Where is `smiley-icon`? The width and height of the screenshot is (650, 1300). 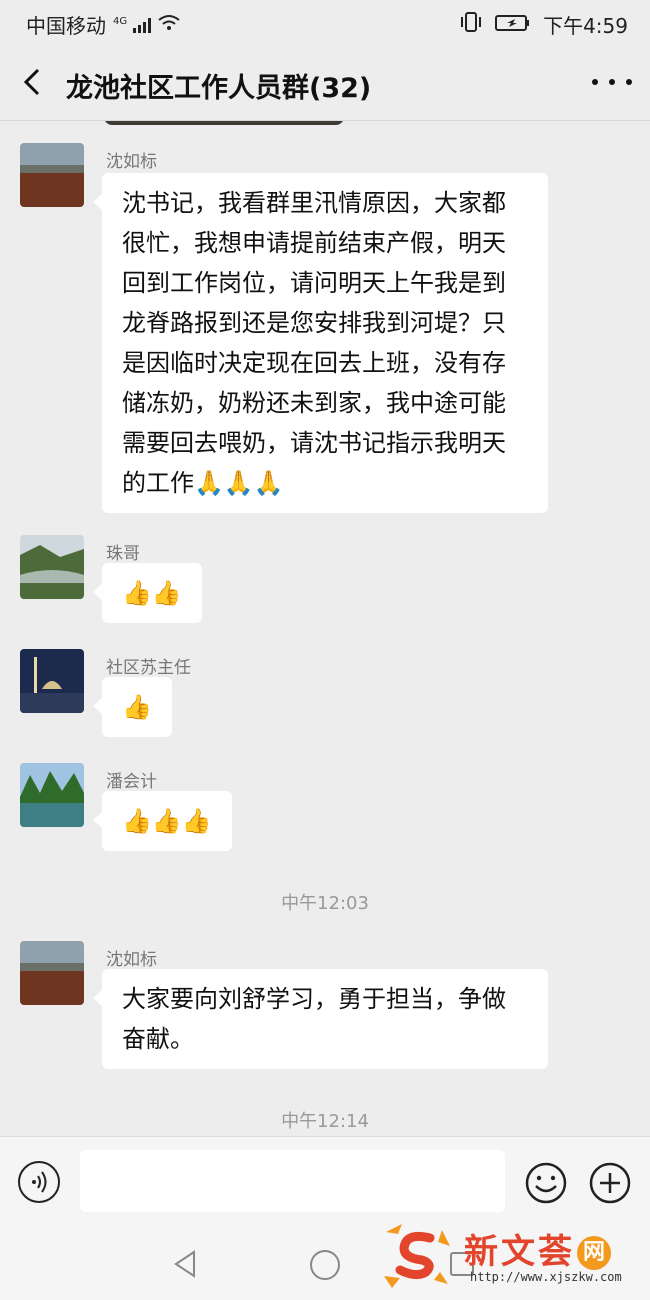 smiley-icon is located at coordinates (546, 1183).